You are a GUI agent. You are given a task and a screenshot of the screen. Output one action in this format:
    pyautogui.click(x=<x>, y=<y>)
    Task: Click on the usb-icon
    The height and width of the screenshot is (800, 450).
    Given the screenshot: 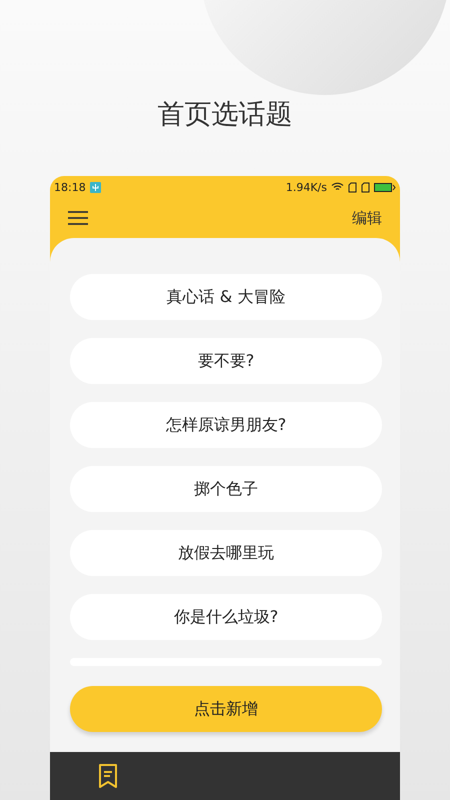 What is the action you would take?
    pyautogui.click(x=95, y=187)
    